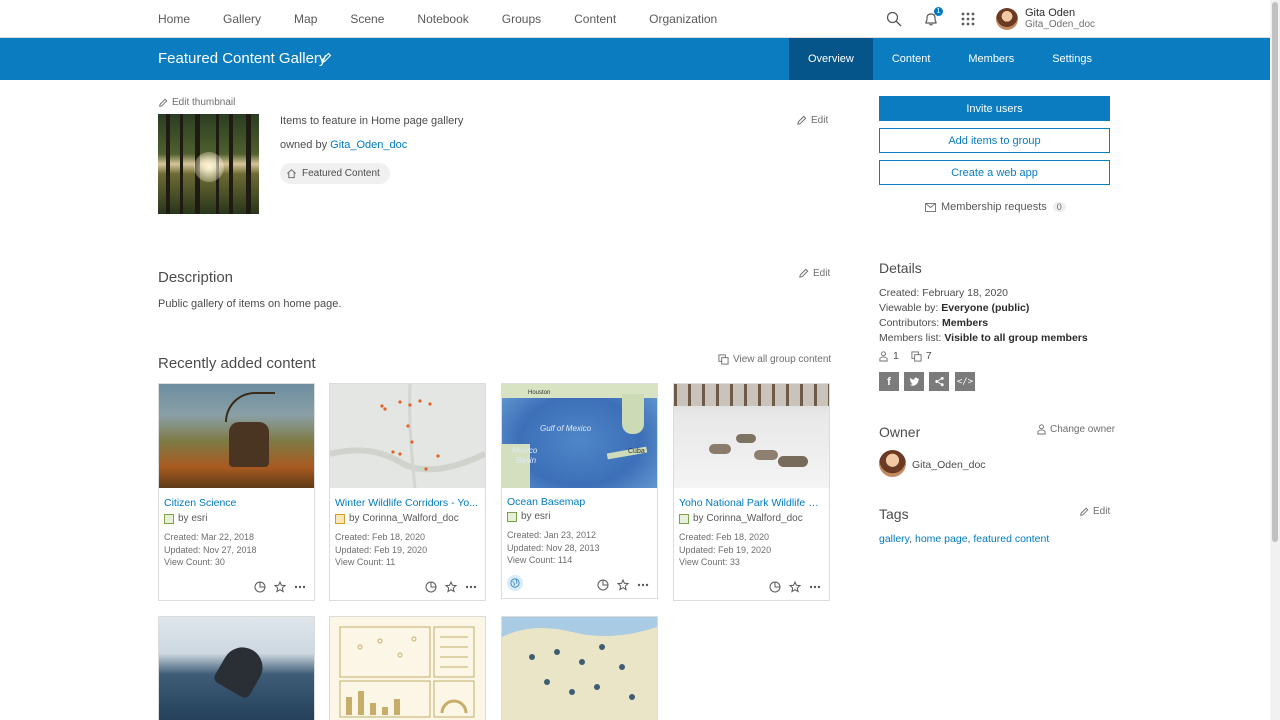  I want to click on app-launcher-icon, so click(968, 19).